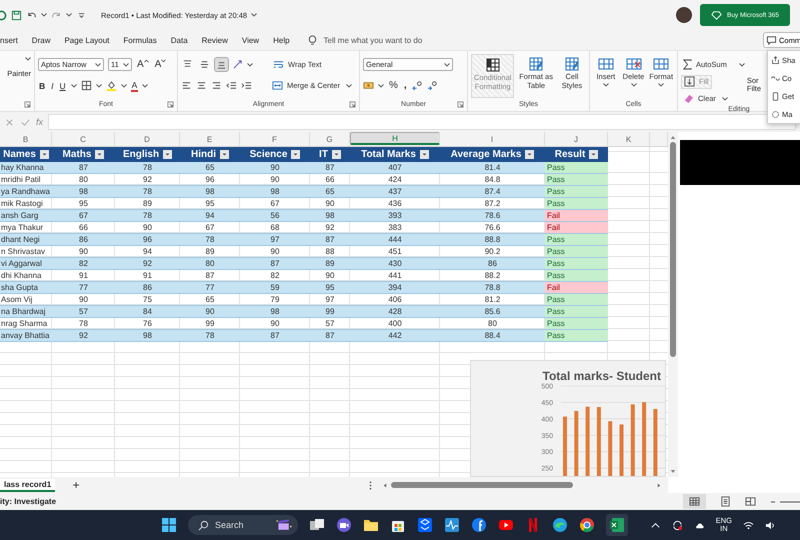 The image size is (800, 540). Describe the element at coordinates (16, 15) in the screenshot. I see `save-icon` at that location.